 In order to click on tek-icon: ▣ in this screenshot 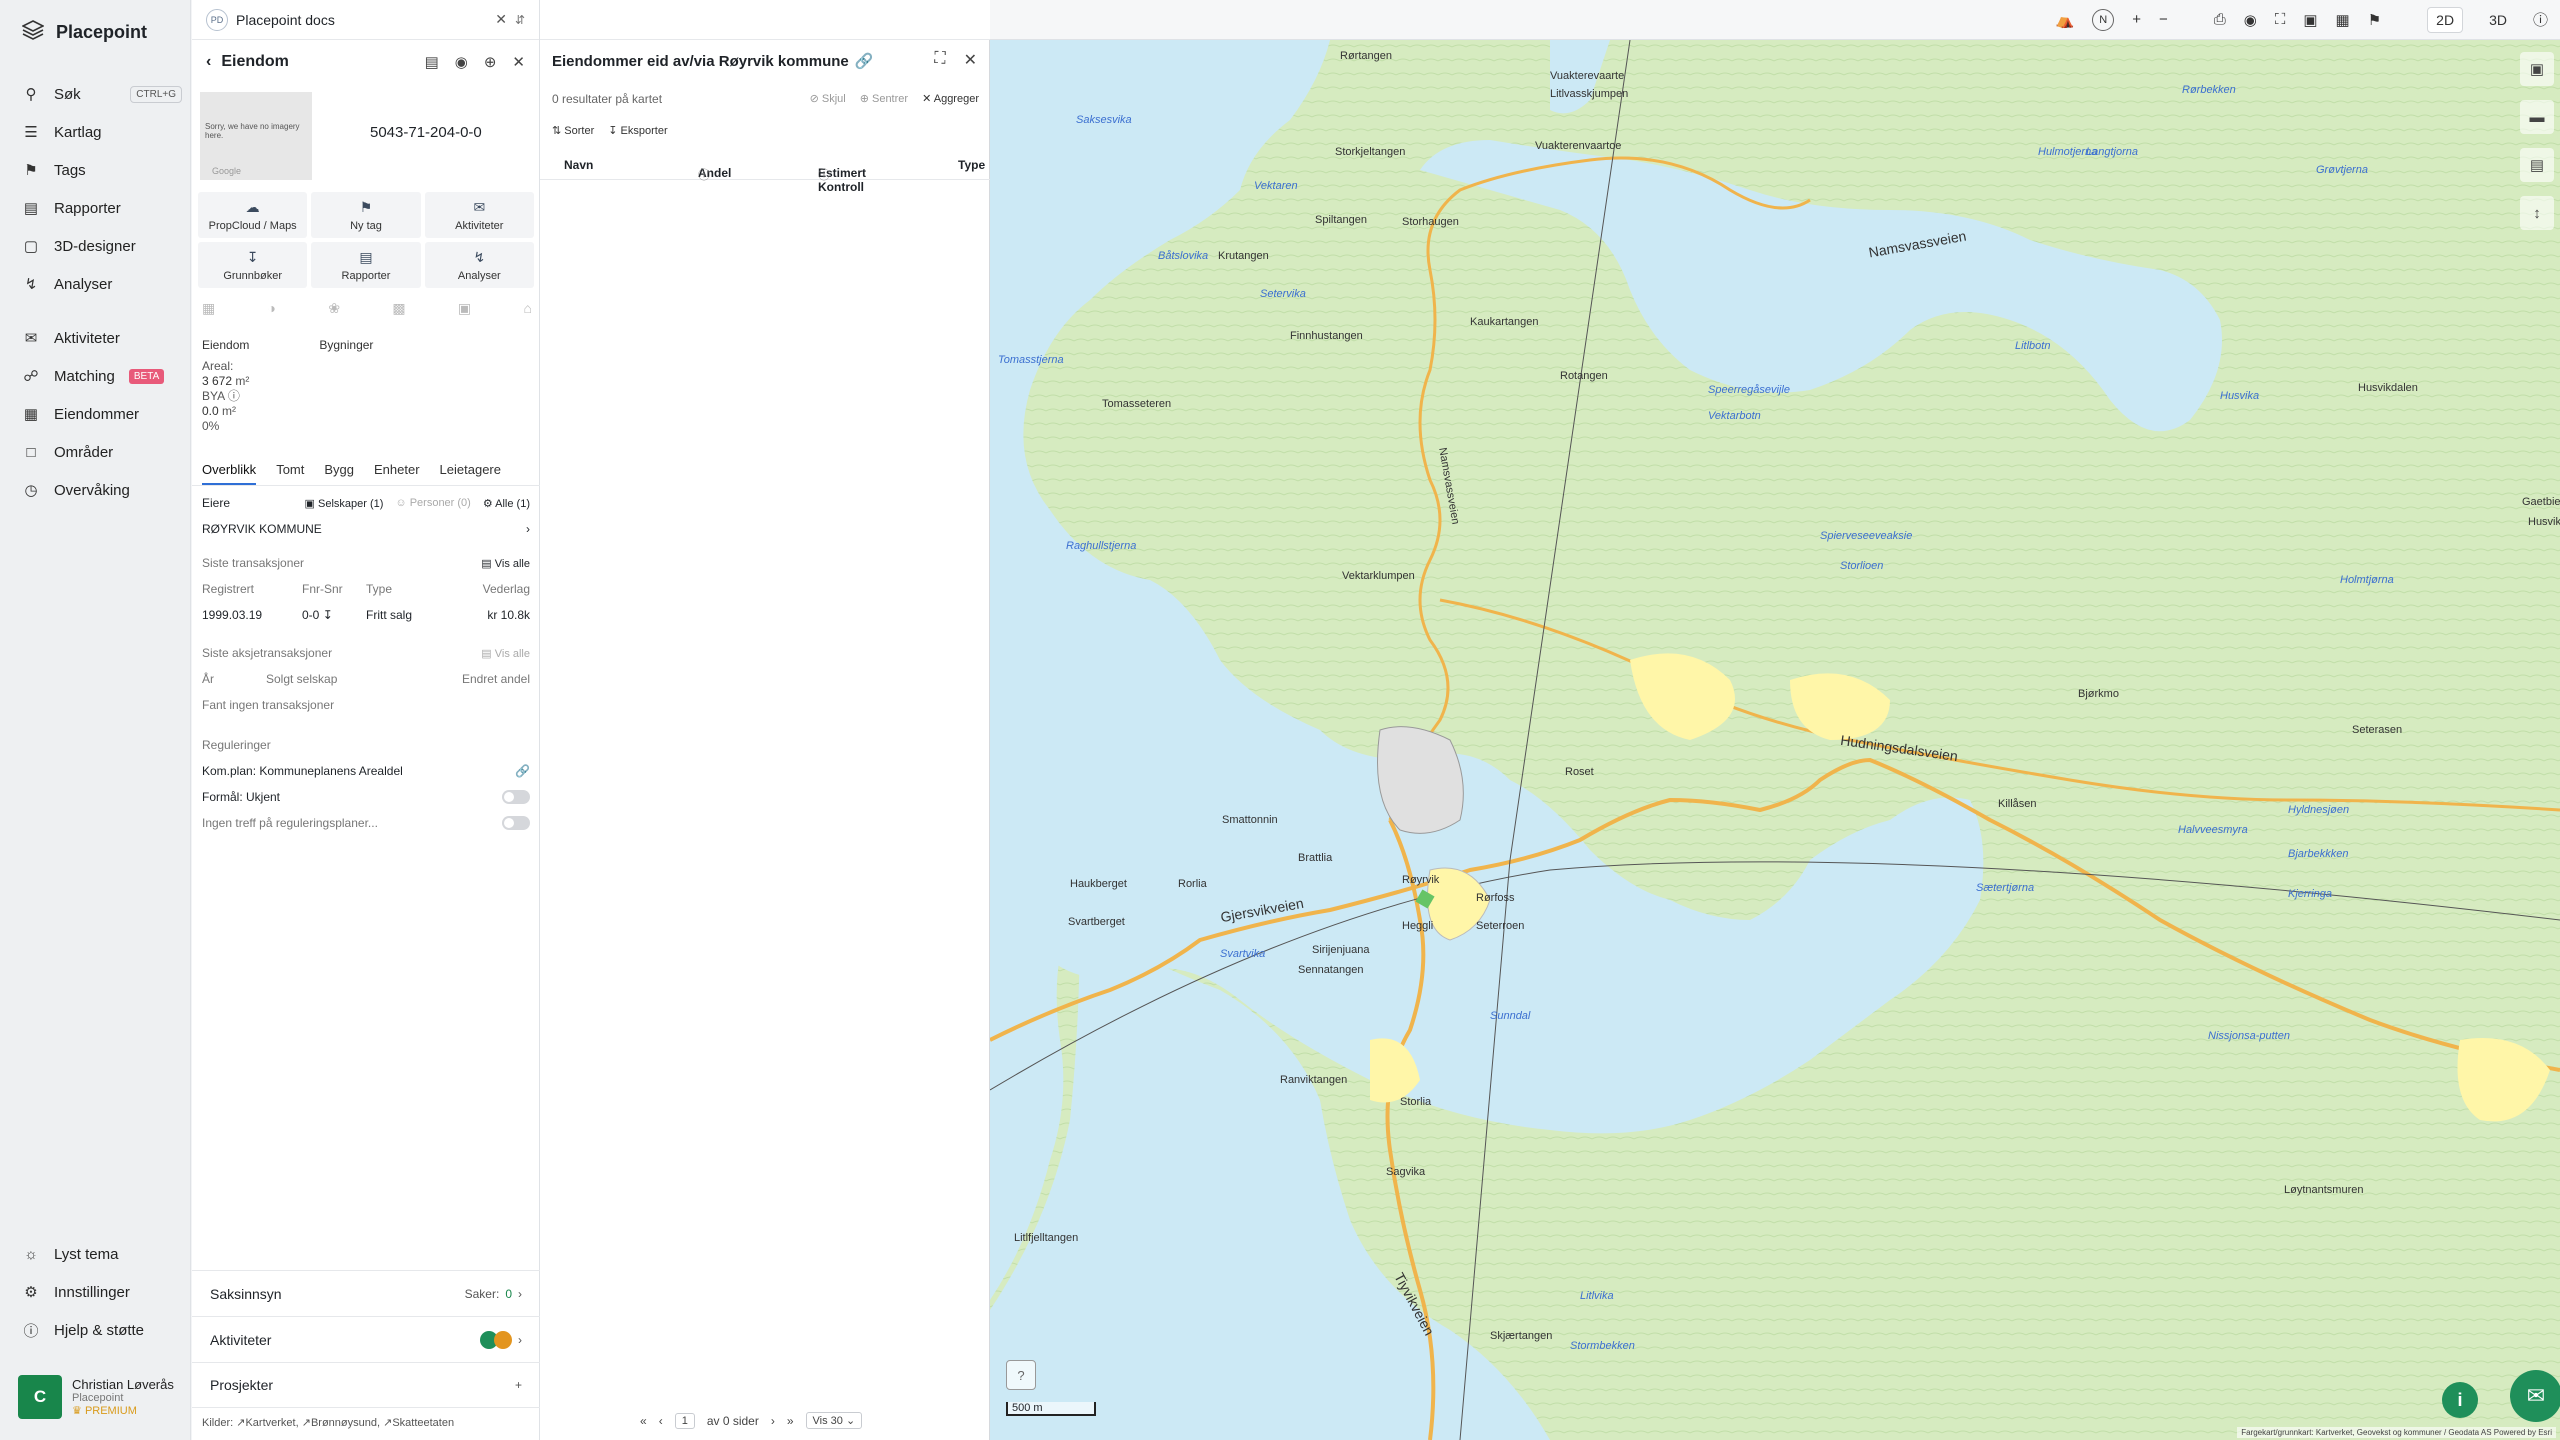, I will do `click(464, 308)`.